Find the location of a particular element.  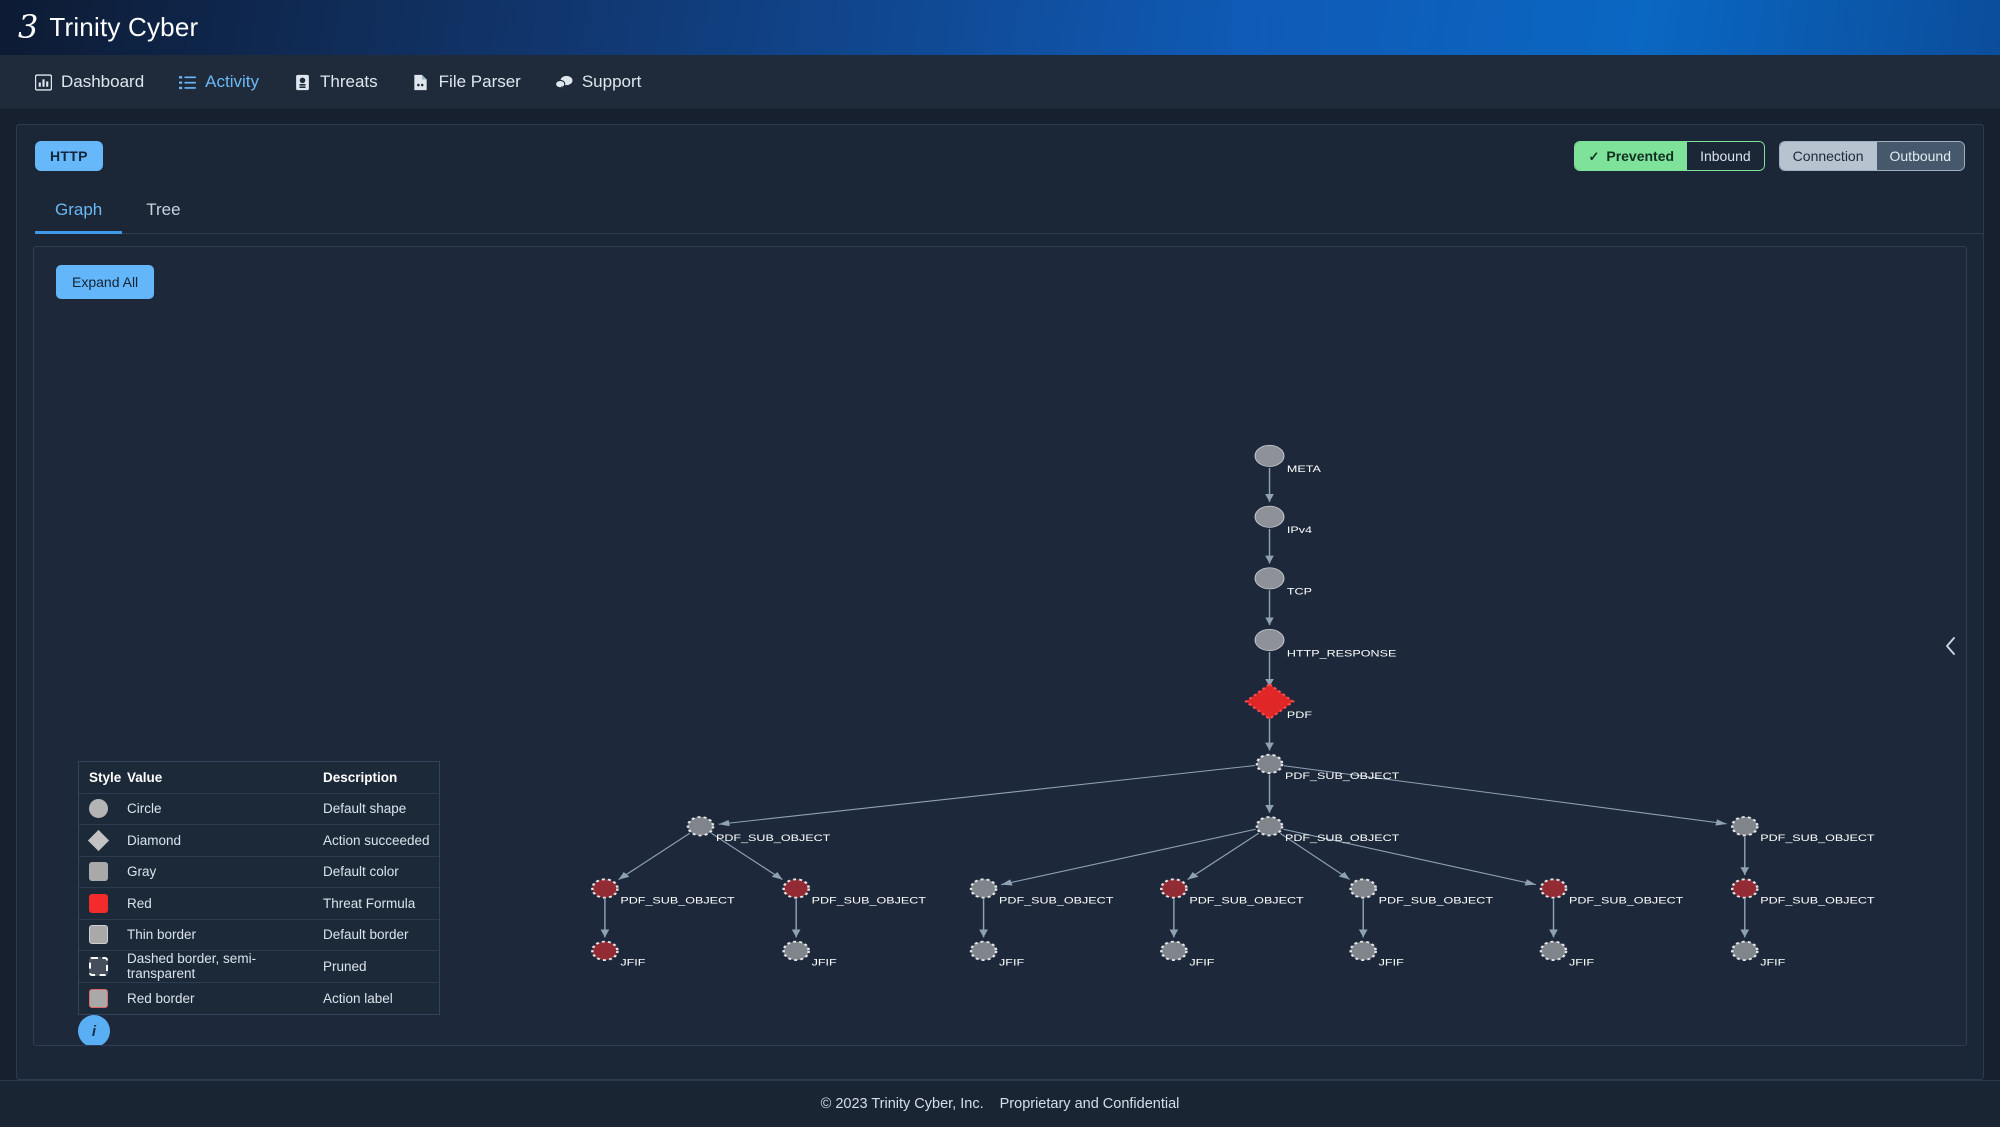

graph-node-ipv4: IPv4 is located at coordinates (1283, 520).